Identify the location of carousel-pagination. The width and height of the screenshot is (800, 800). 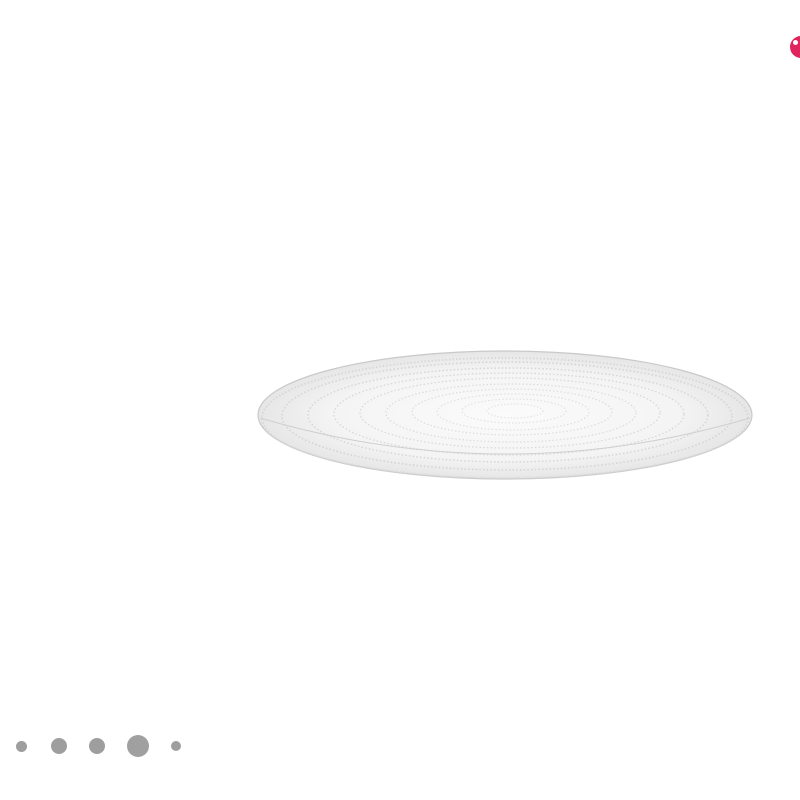
(98, 746).